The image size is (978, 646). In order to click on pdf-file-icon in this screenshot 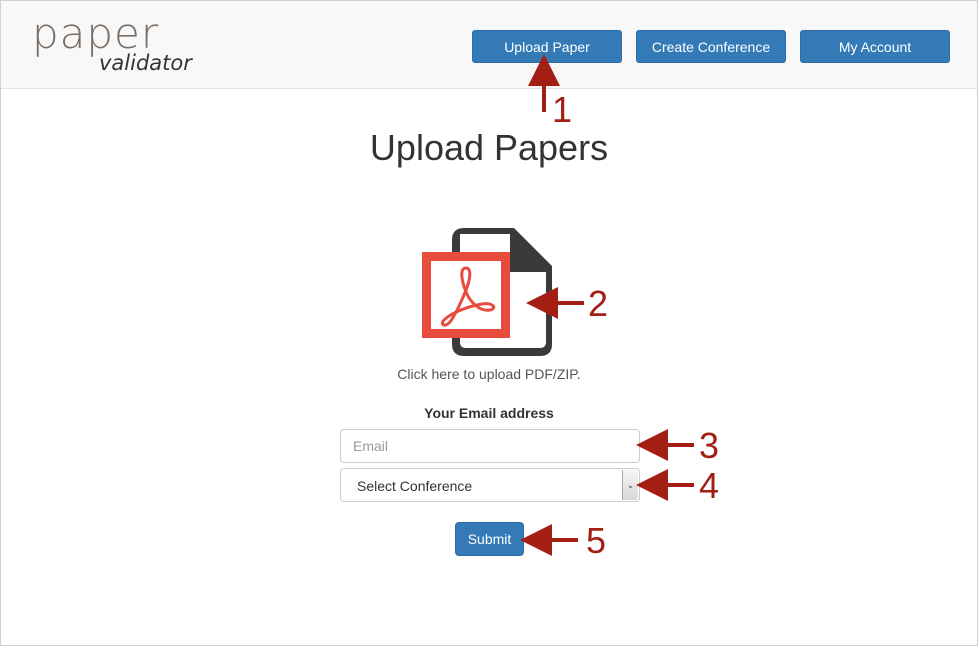, I will do `click(487, 292)`.